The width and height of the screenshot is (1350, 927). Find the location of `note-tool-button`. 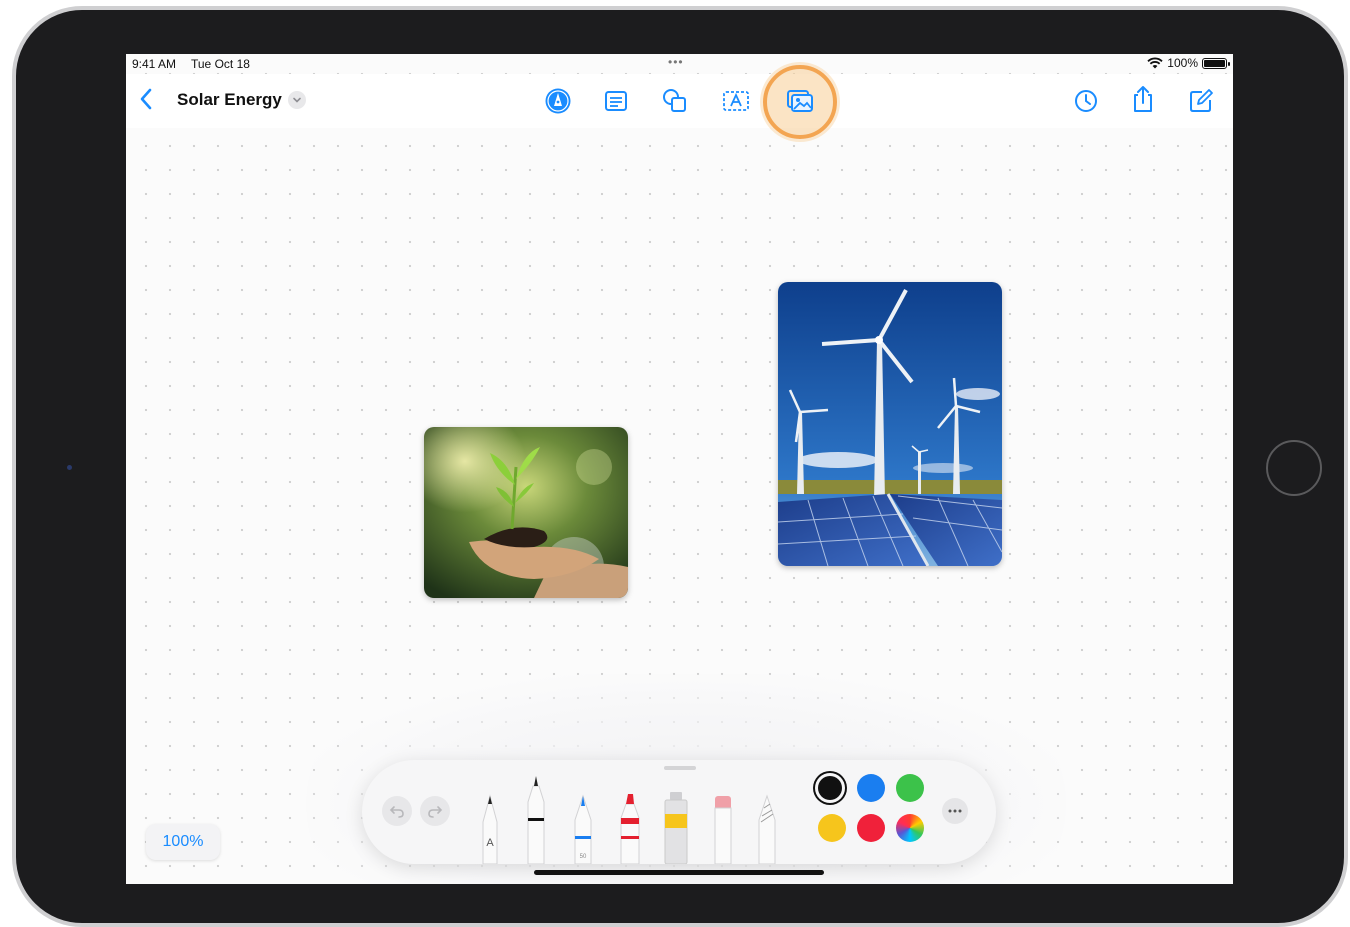

note-tool-button is located at coordinates (616, 101).